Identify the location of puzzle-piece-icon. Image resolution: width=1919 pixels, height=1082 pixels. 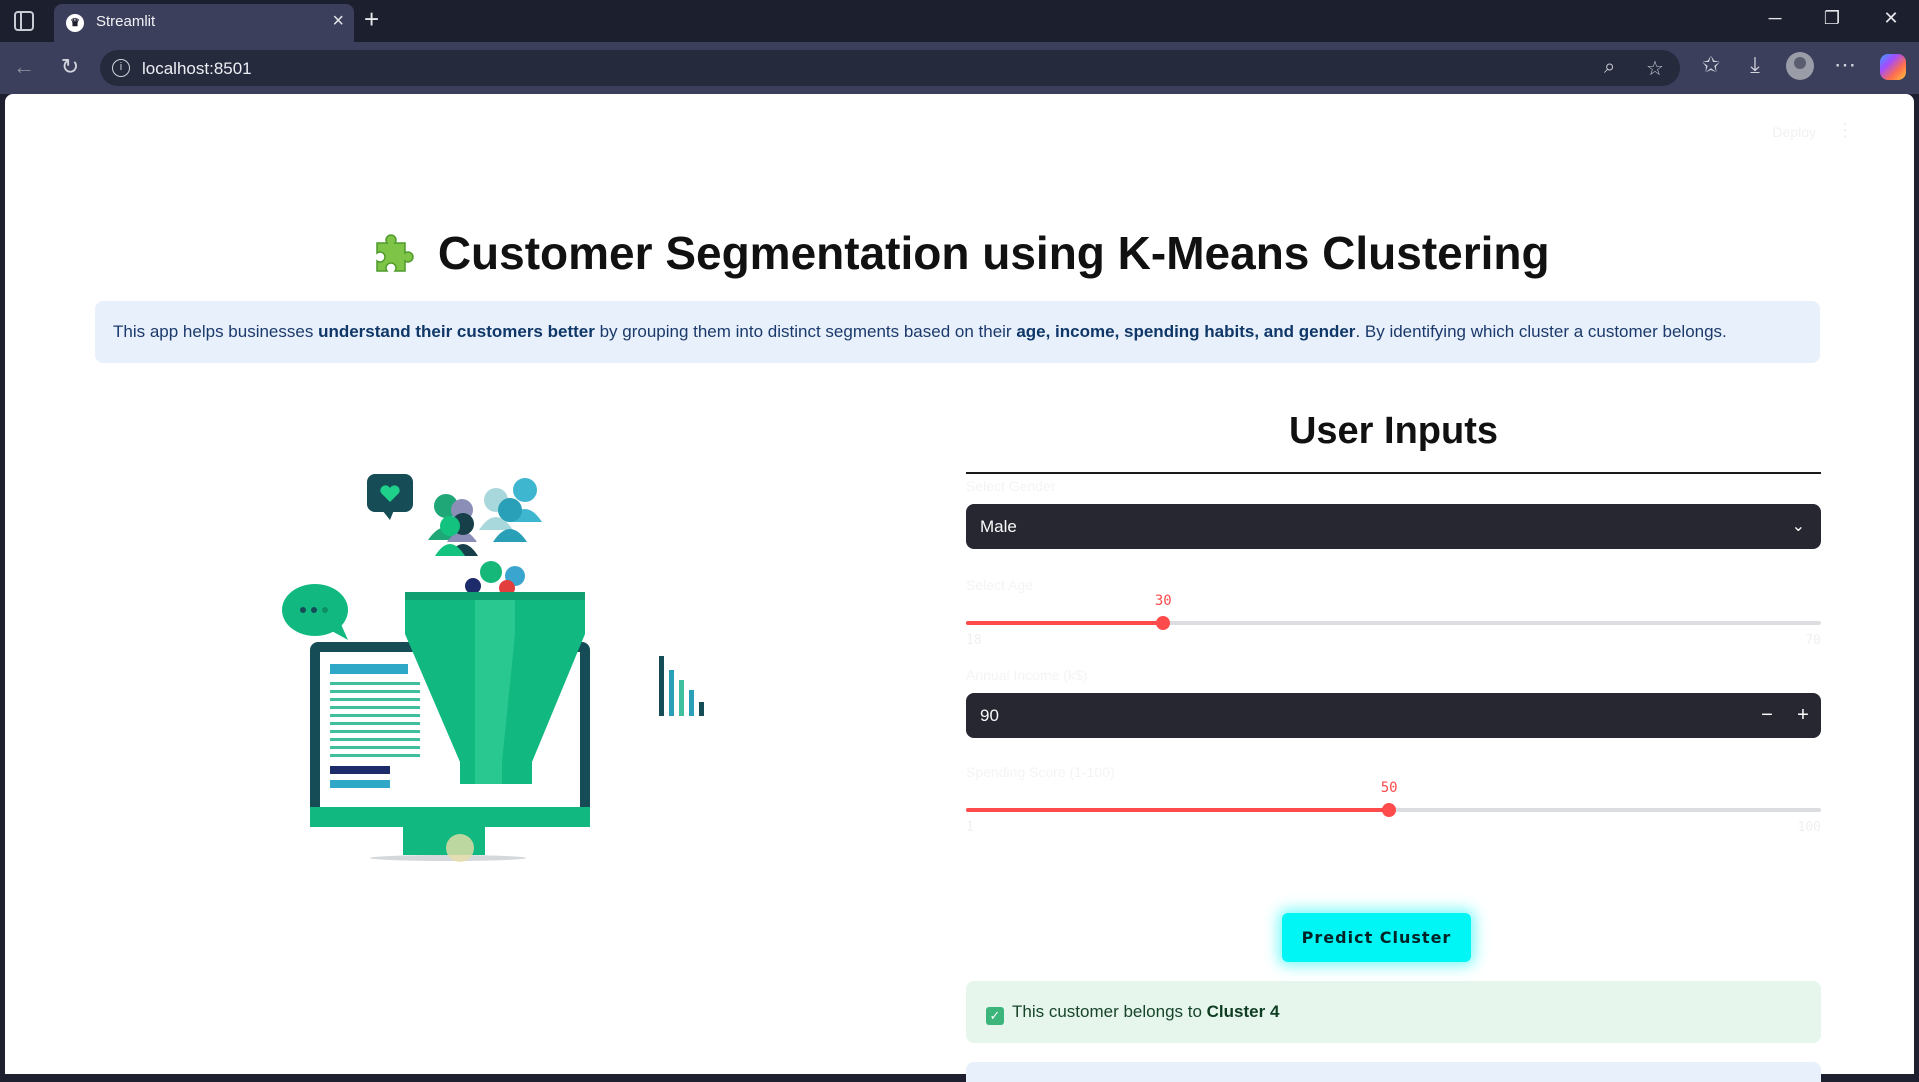
(395, 253).